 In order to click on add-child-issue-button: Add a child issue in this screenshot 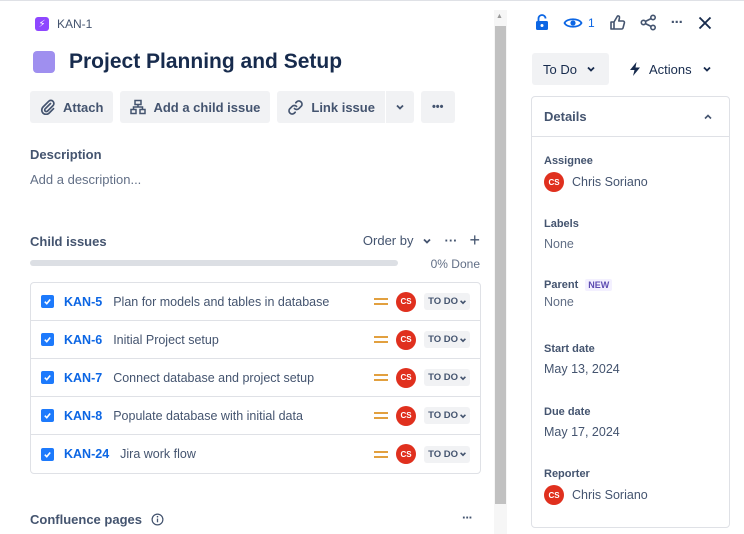, I will do `click(195, 107)`.